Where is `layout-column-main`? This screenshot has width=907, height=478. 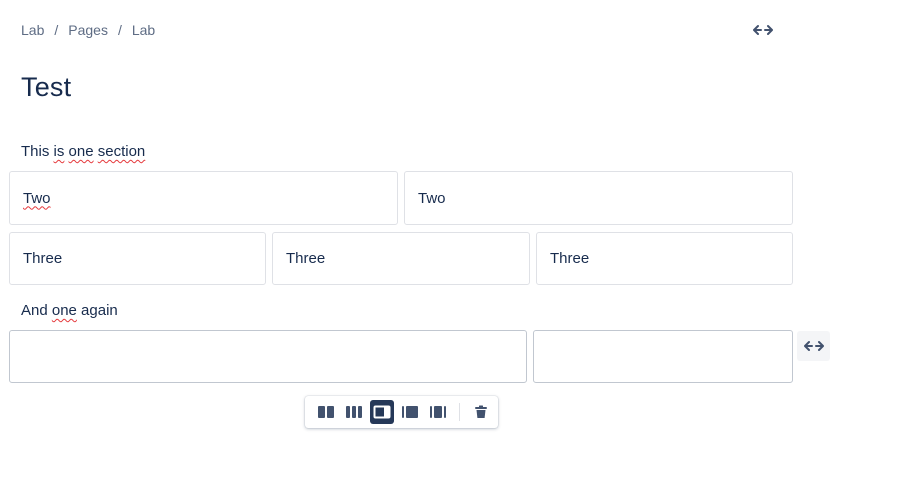 layout-column-main is located at coordinates (268, 356).